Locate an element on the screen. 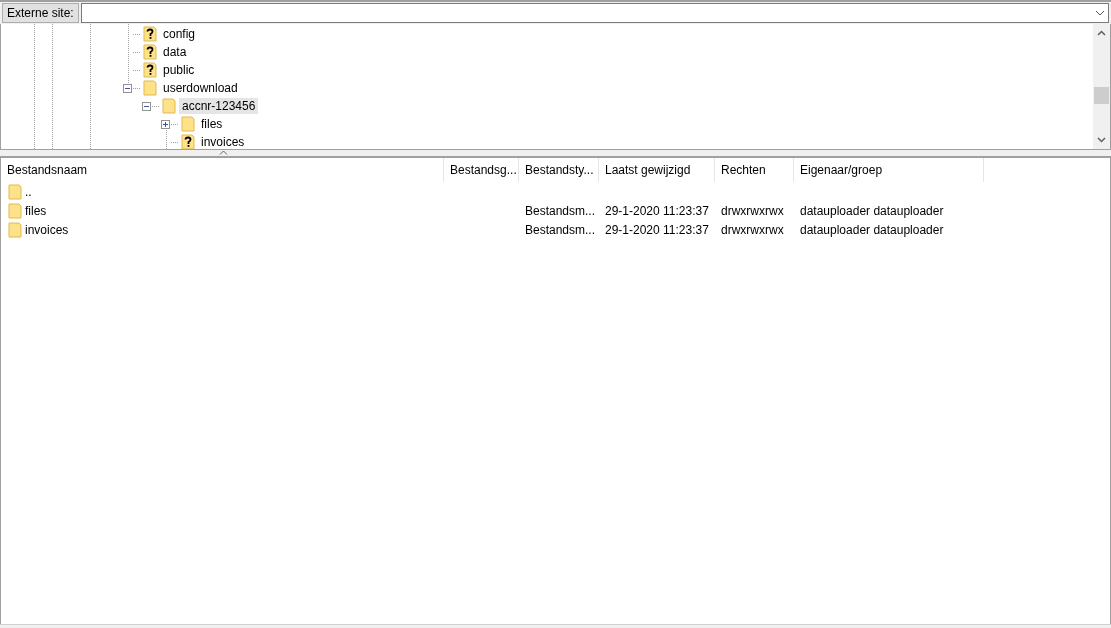 Image resolution: width=1111 pixels, height=628 pixels. tree-item: public is located at coordinates (179, 70).